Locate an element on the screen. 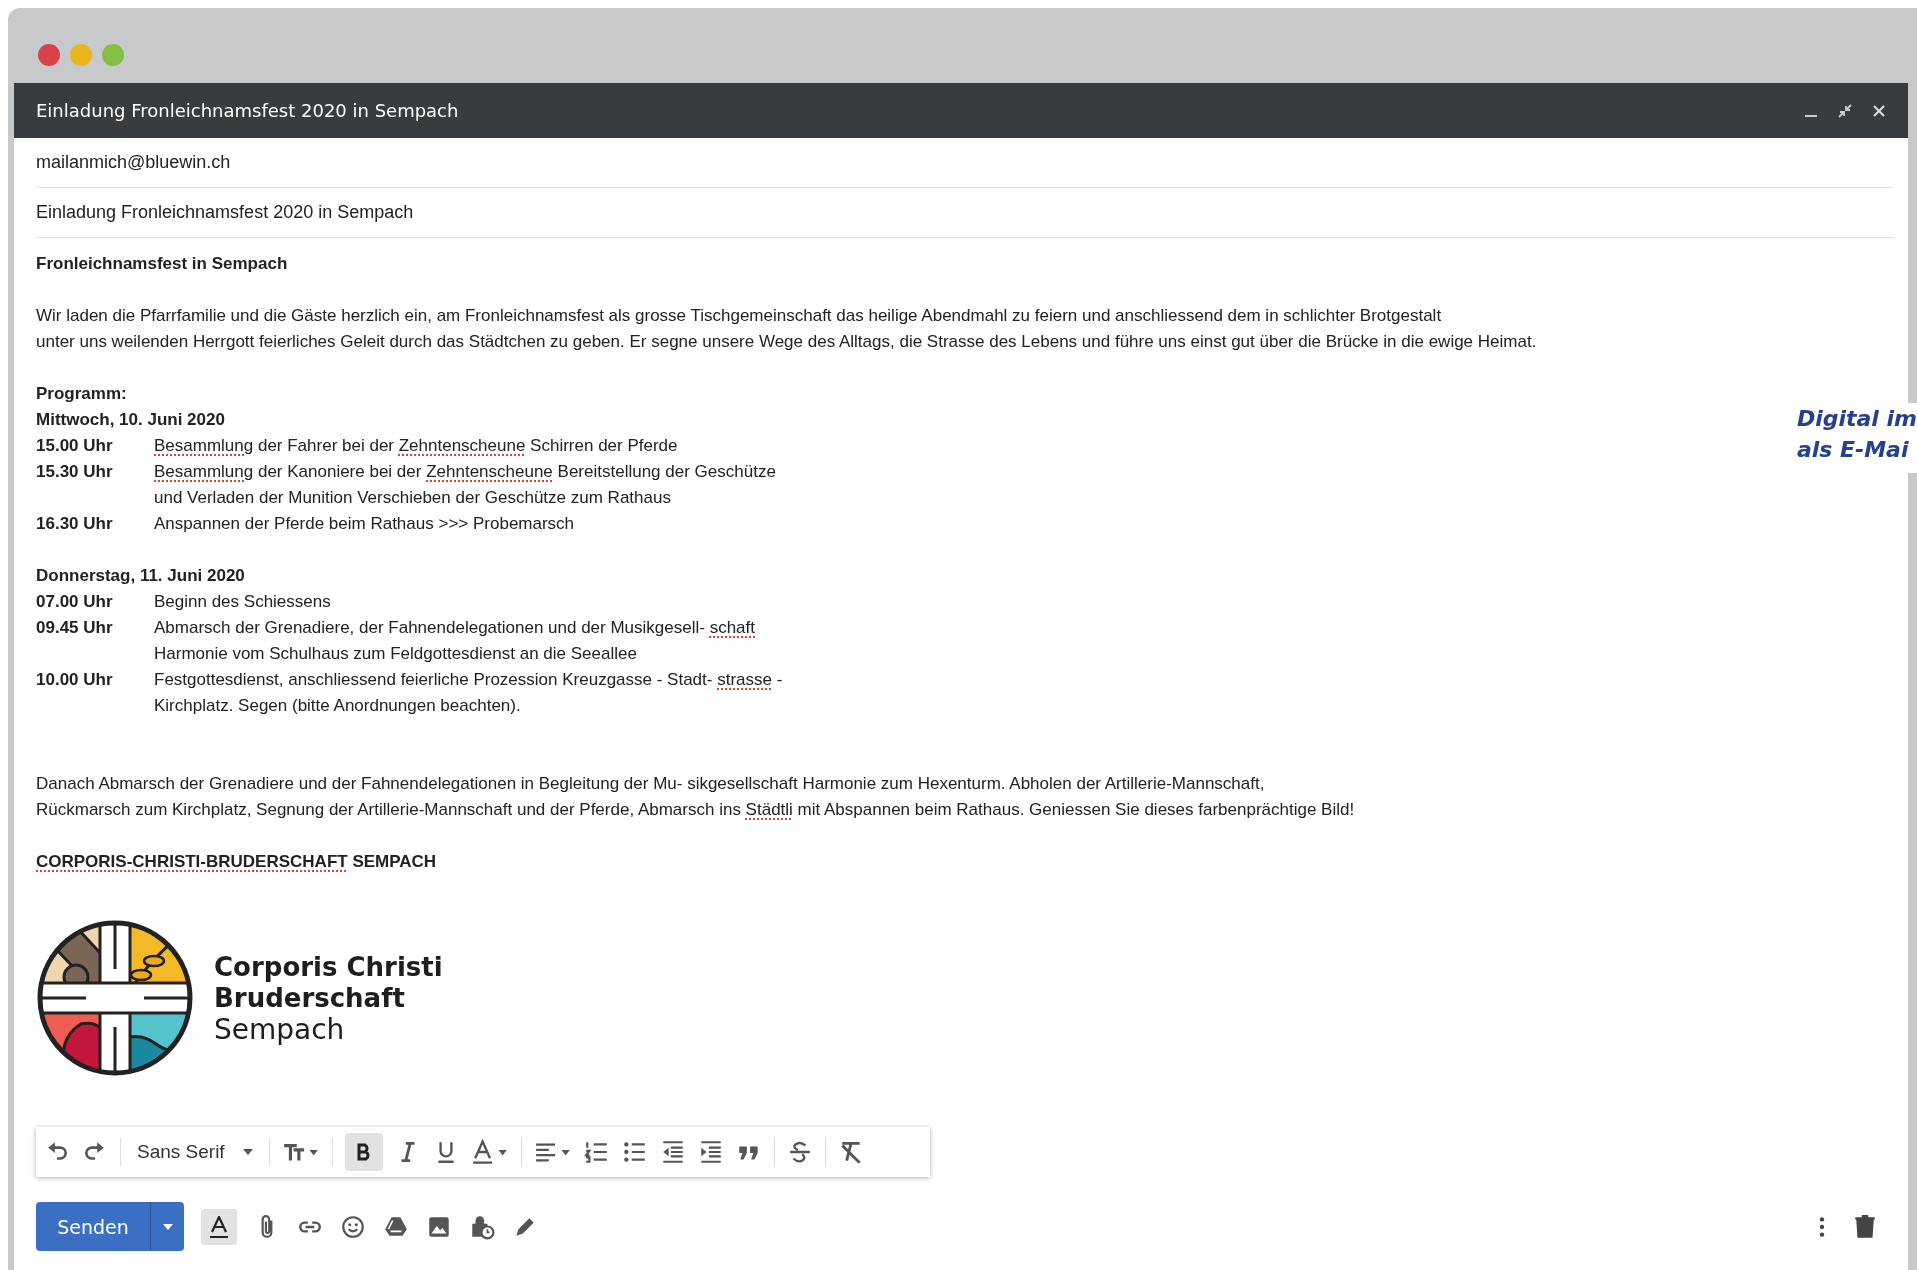 This screenshot has width=1917, height=1270. formatting-toggle-button is located at coordinates (219, 1226).